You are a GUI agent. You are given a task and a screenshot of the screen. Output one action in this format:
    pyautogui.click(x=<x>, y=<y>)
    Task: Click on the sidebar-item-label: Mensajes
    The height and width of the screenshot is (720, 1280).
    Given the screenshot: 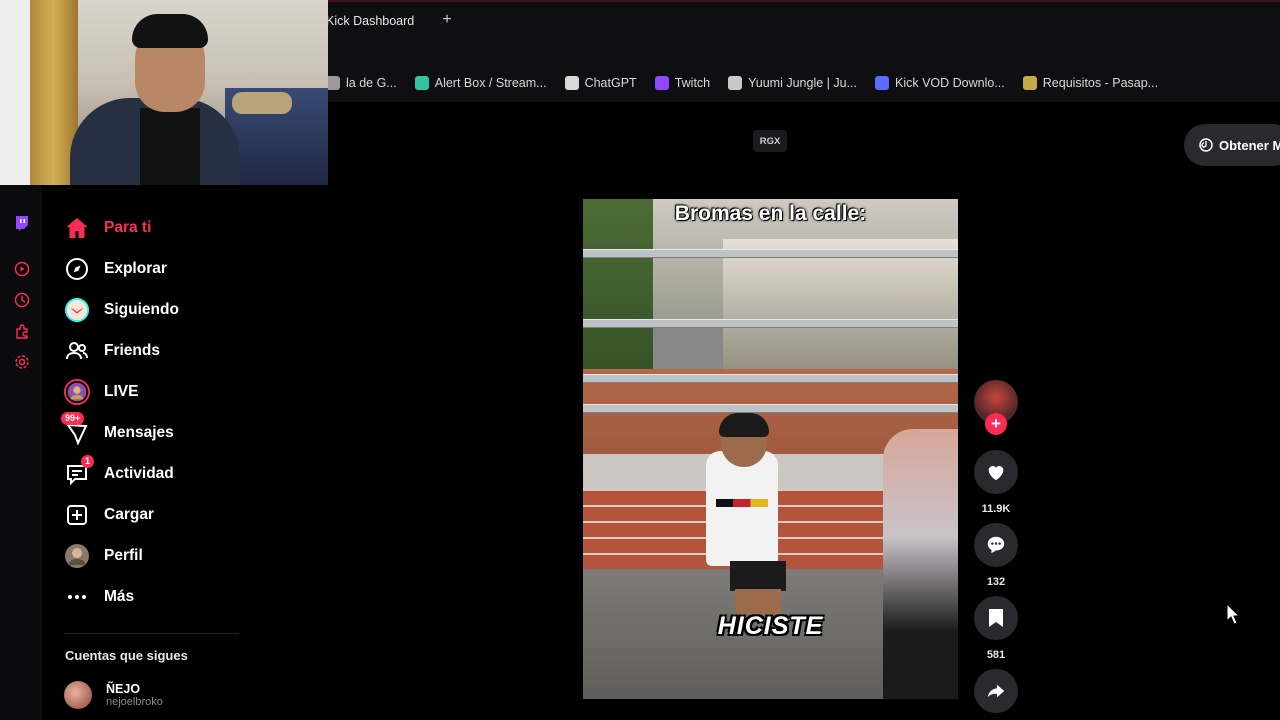 What is the action you would take?
    pyautogui.click(x=139, y=432)
    